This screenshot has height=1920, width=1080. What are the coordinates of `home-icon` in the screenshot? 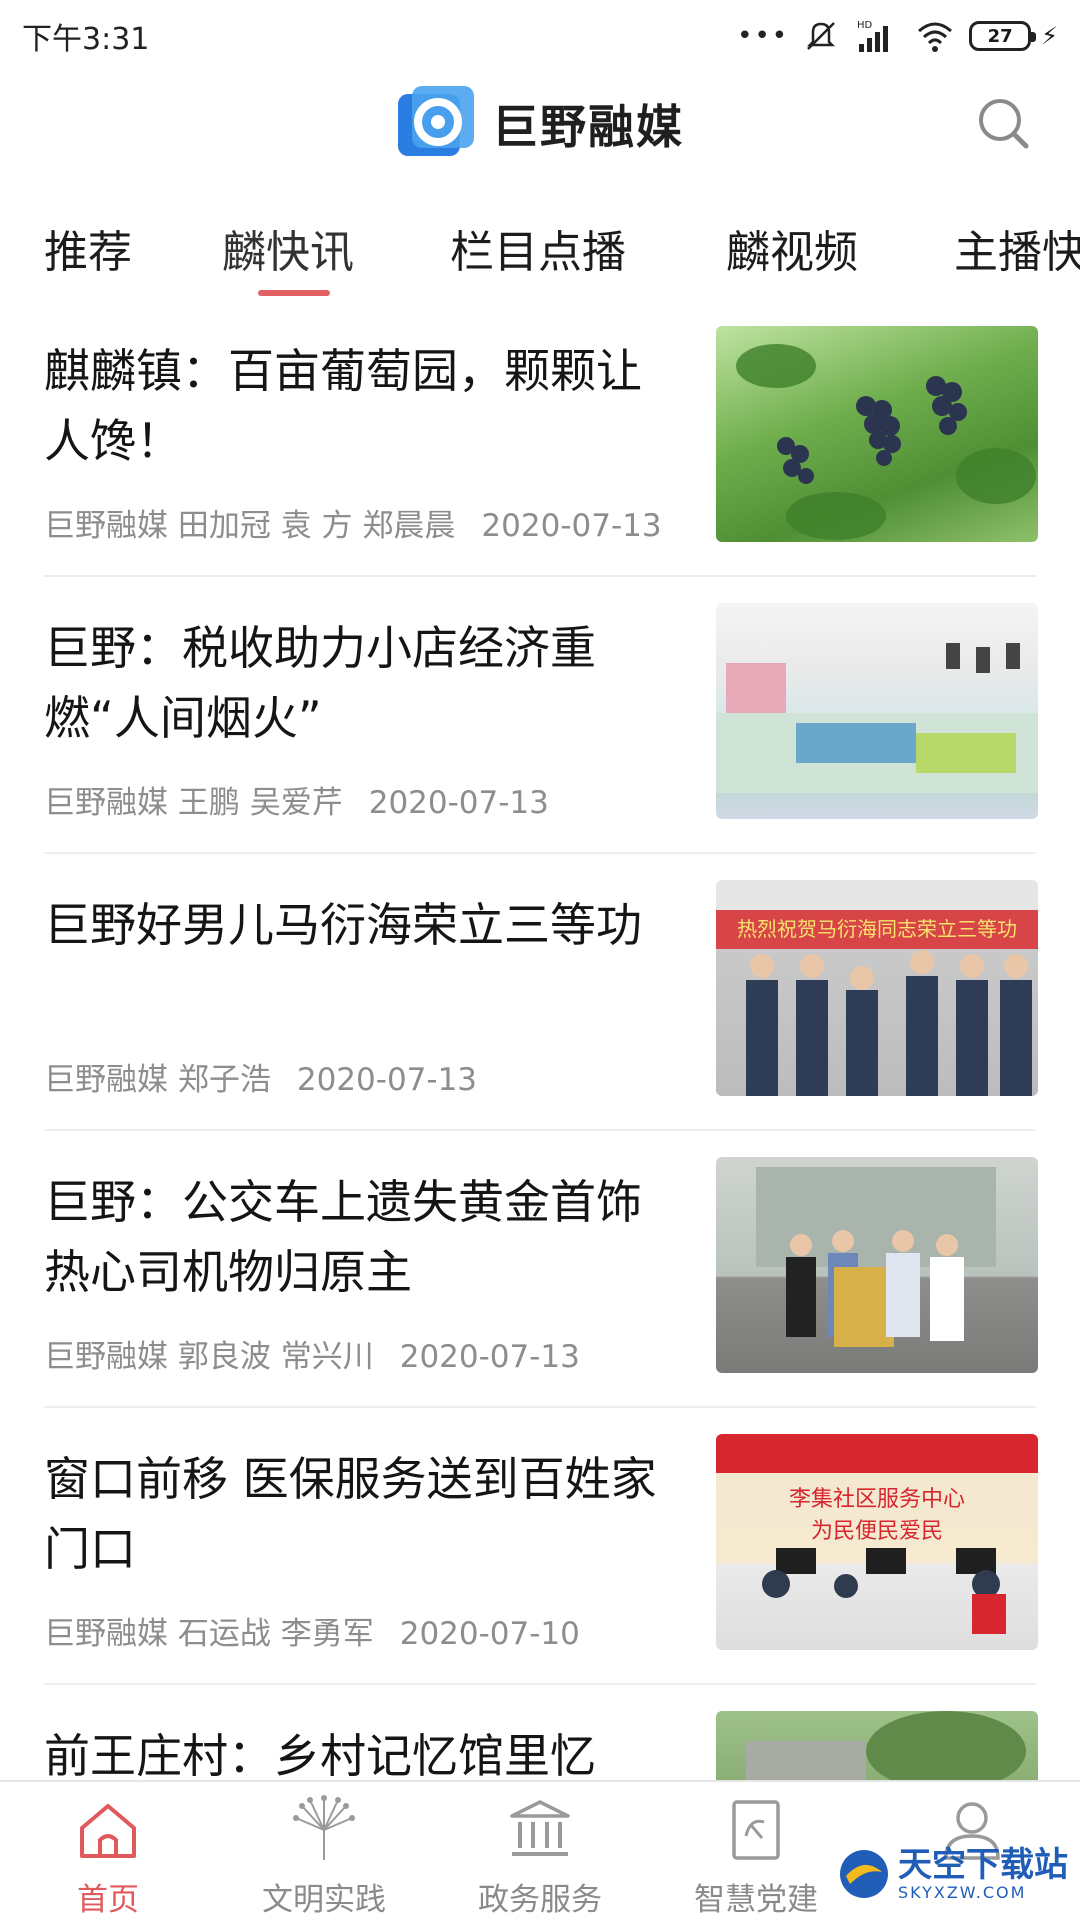 It's located at (108, 1831).